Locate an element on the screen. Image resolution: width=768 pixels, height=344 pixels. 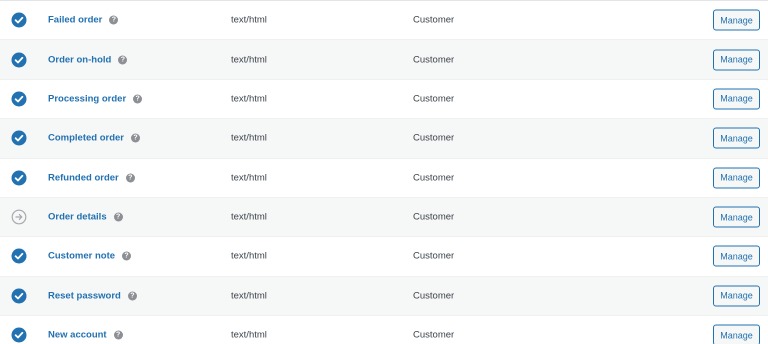
email-name-cell: Processing order ? is located at coordinates (95, 98).